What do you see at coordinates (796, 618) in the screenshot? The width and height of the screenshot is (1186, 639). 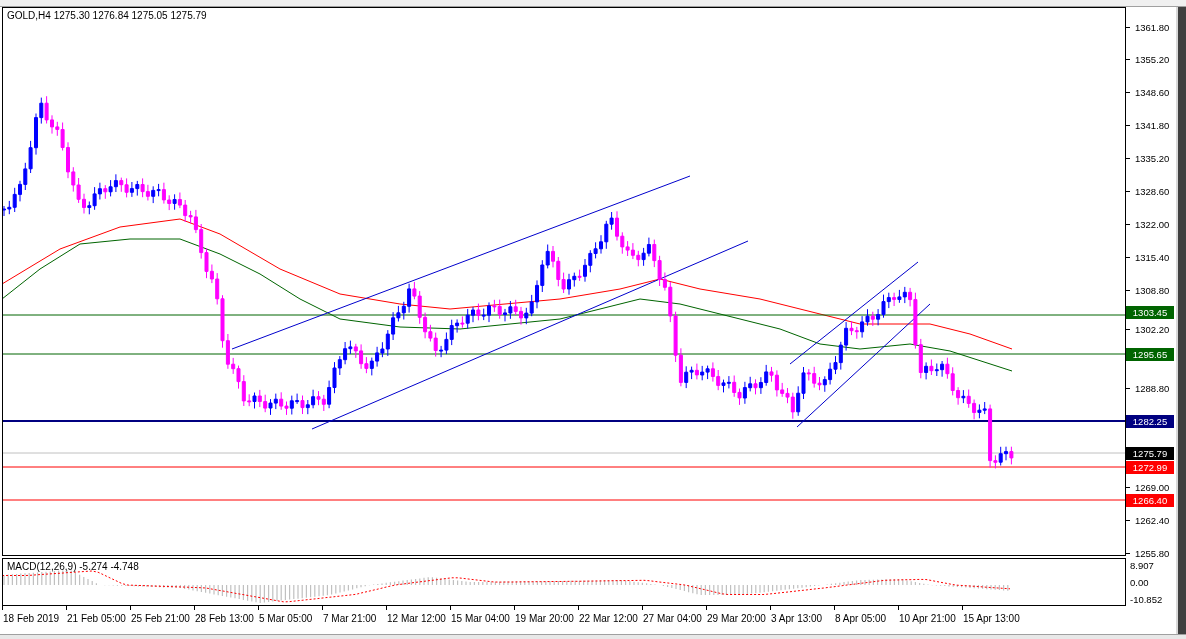 I see `time-axis-label: 3 Apr 13:00` at bounding box center [796, 618].